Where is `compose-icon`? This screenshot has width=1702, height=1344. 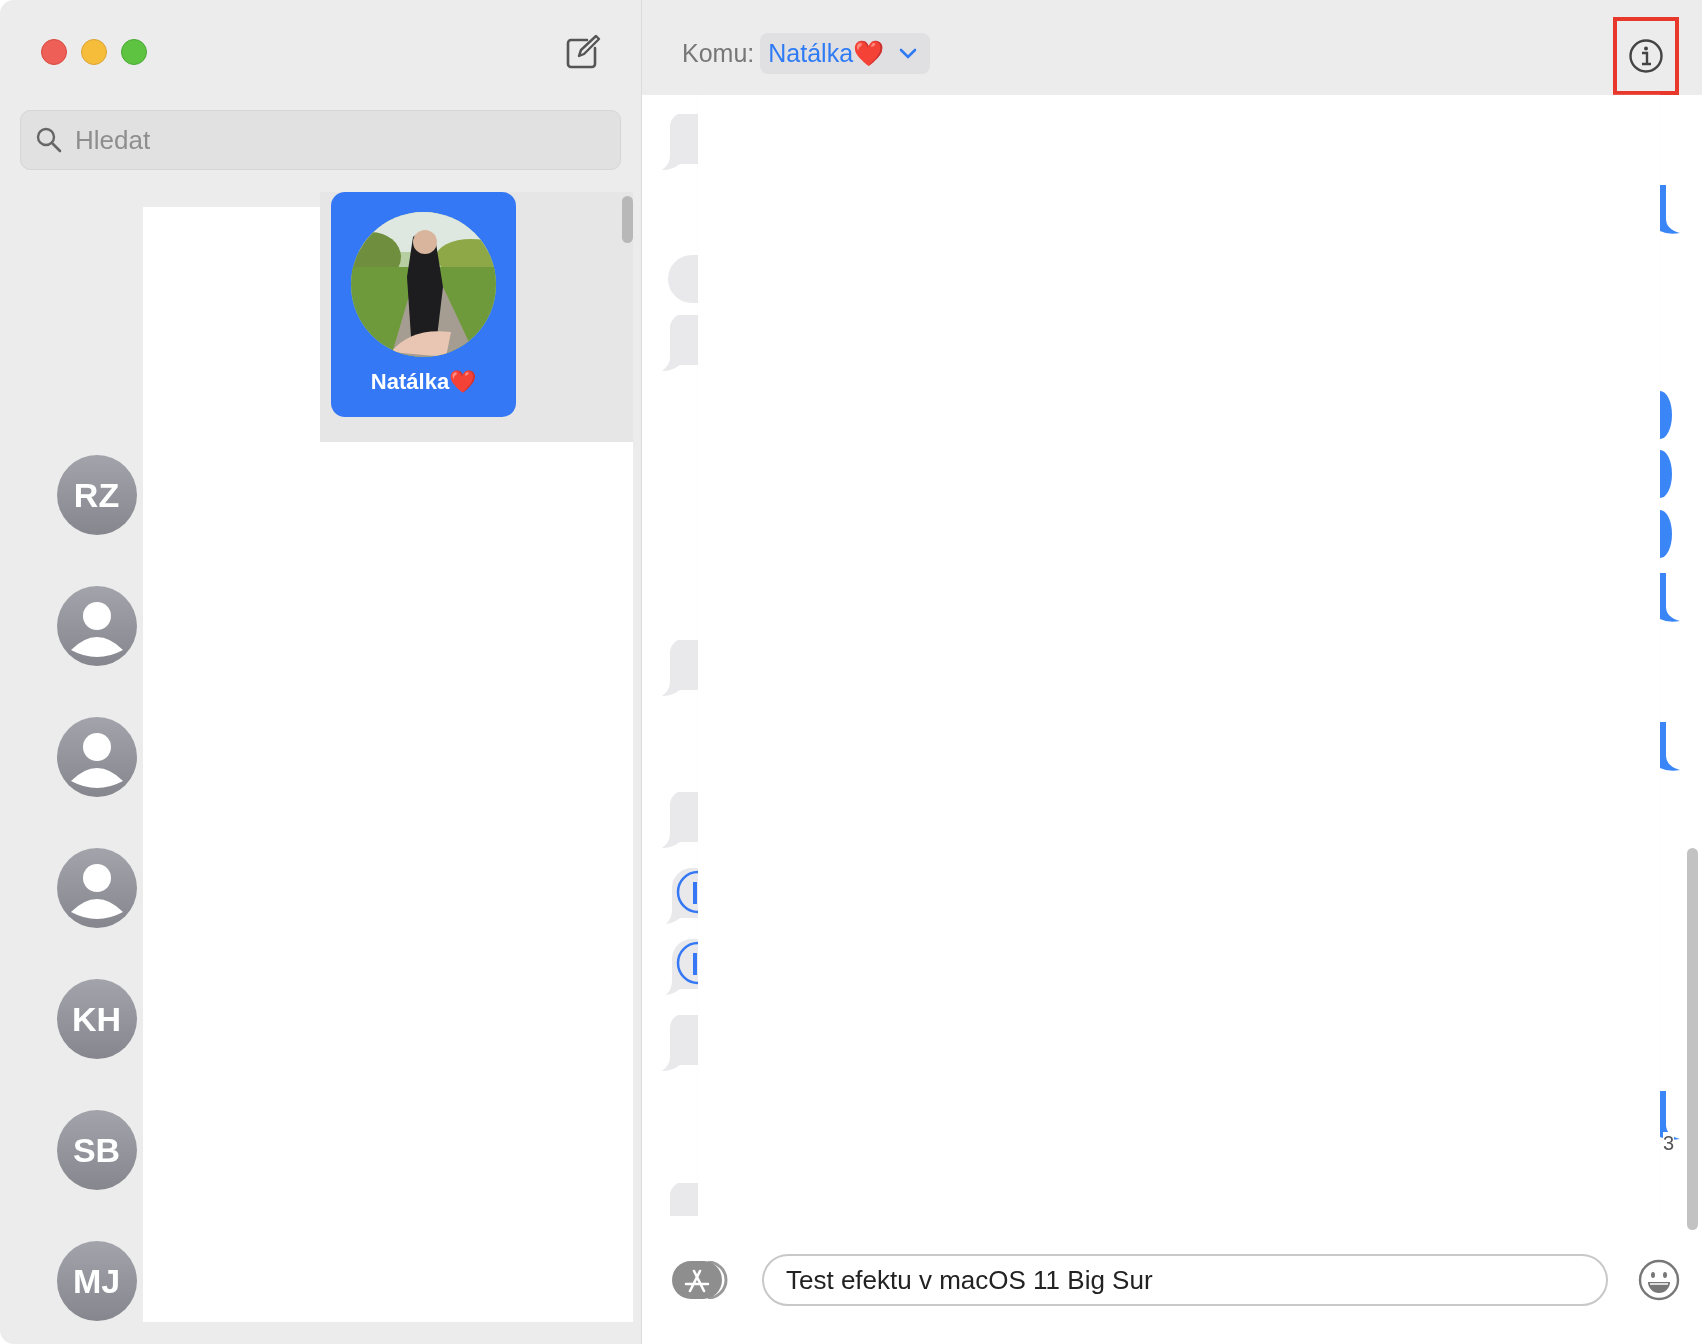 compose-icon is located at coordinates (583, 52).